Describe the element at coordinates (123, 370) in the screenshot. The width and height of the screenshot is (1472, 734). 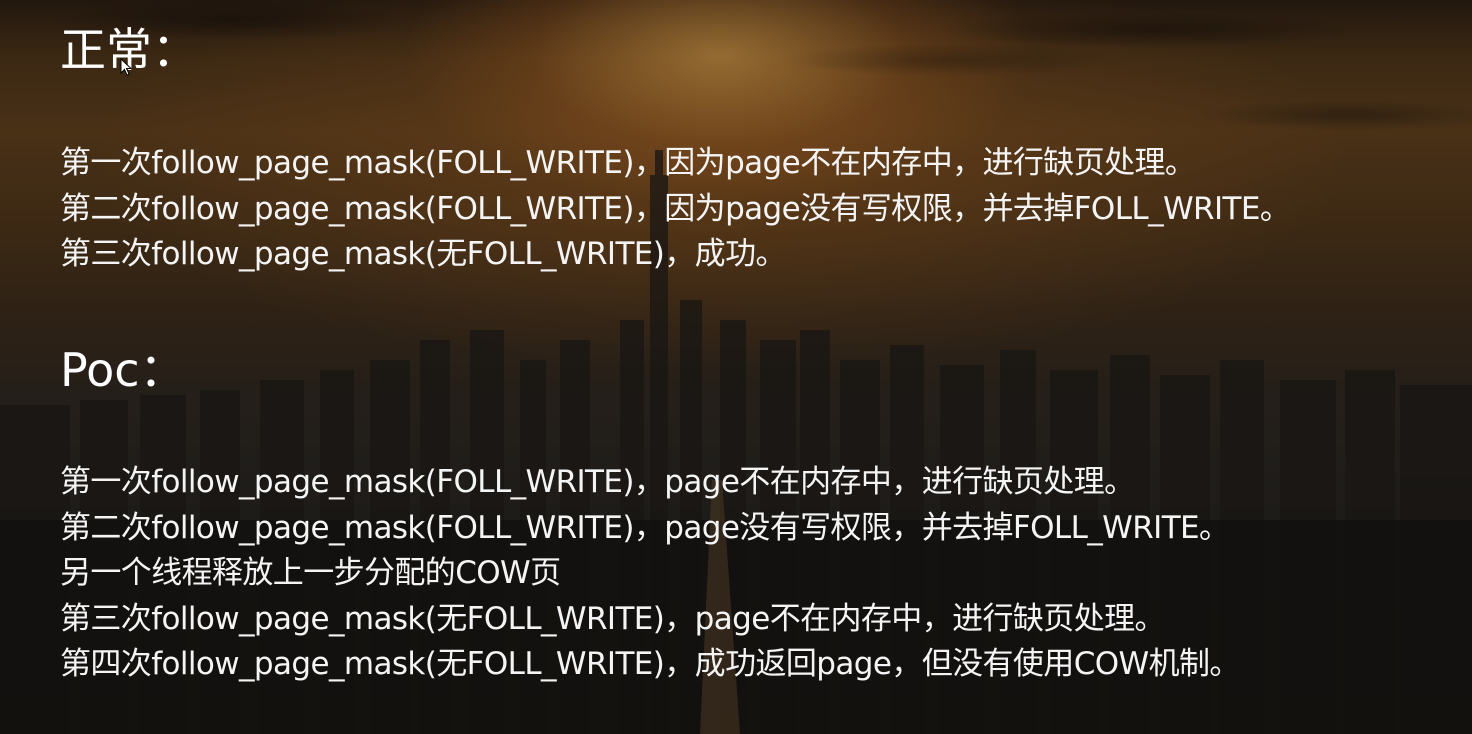
I see `heading-poc: Poc：` at that location.